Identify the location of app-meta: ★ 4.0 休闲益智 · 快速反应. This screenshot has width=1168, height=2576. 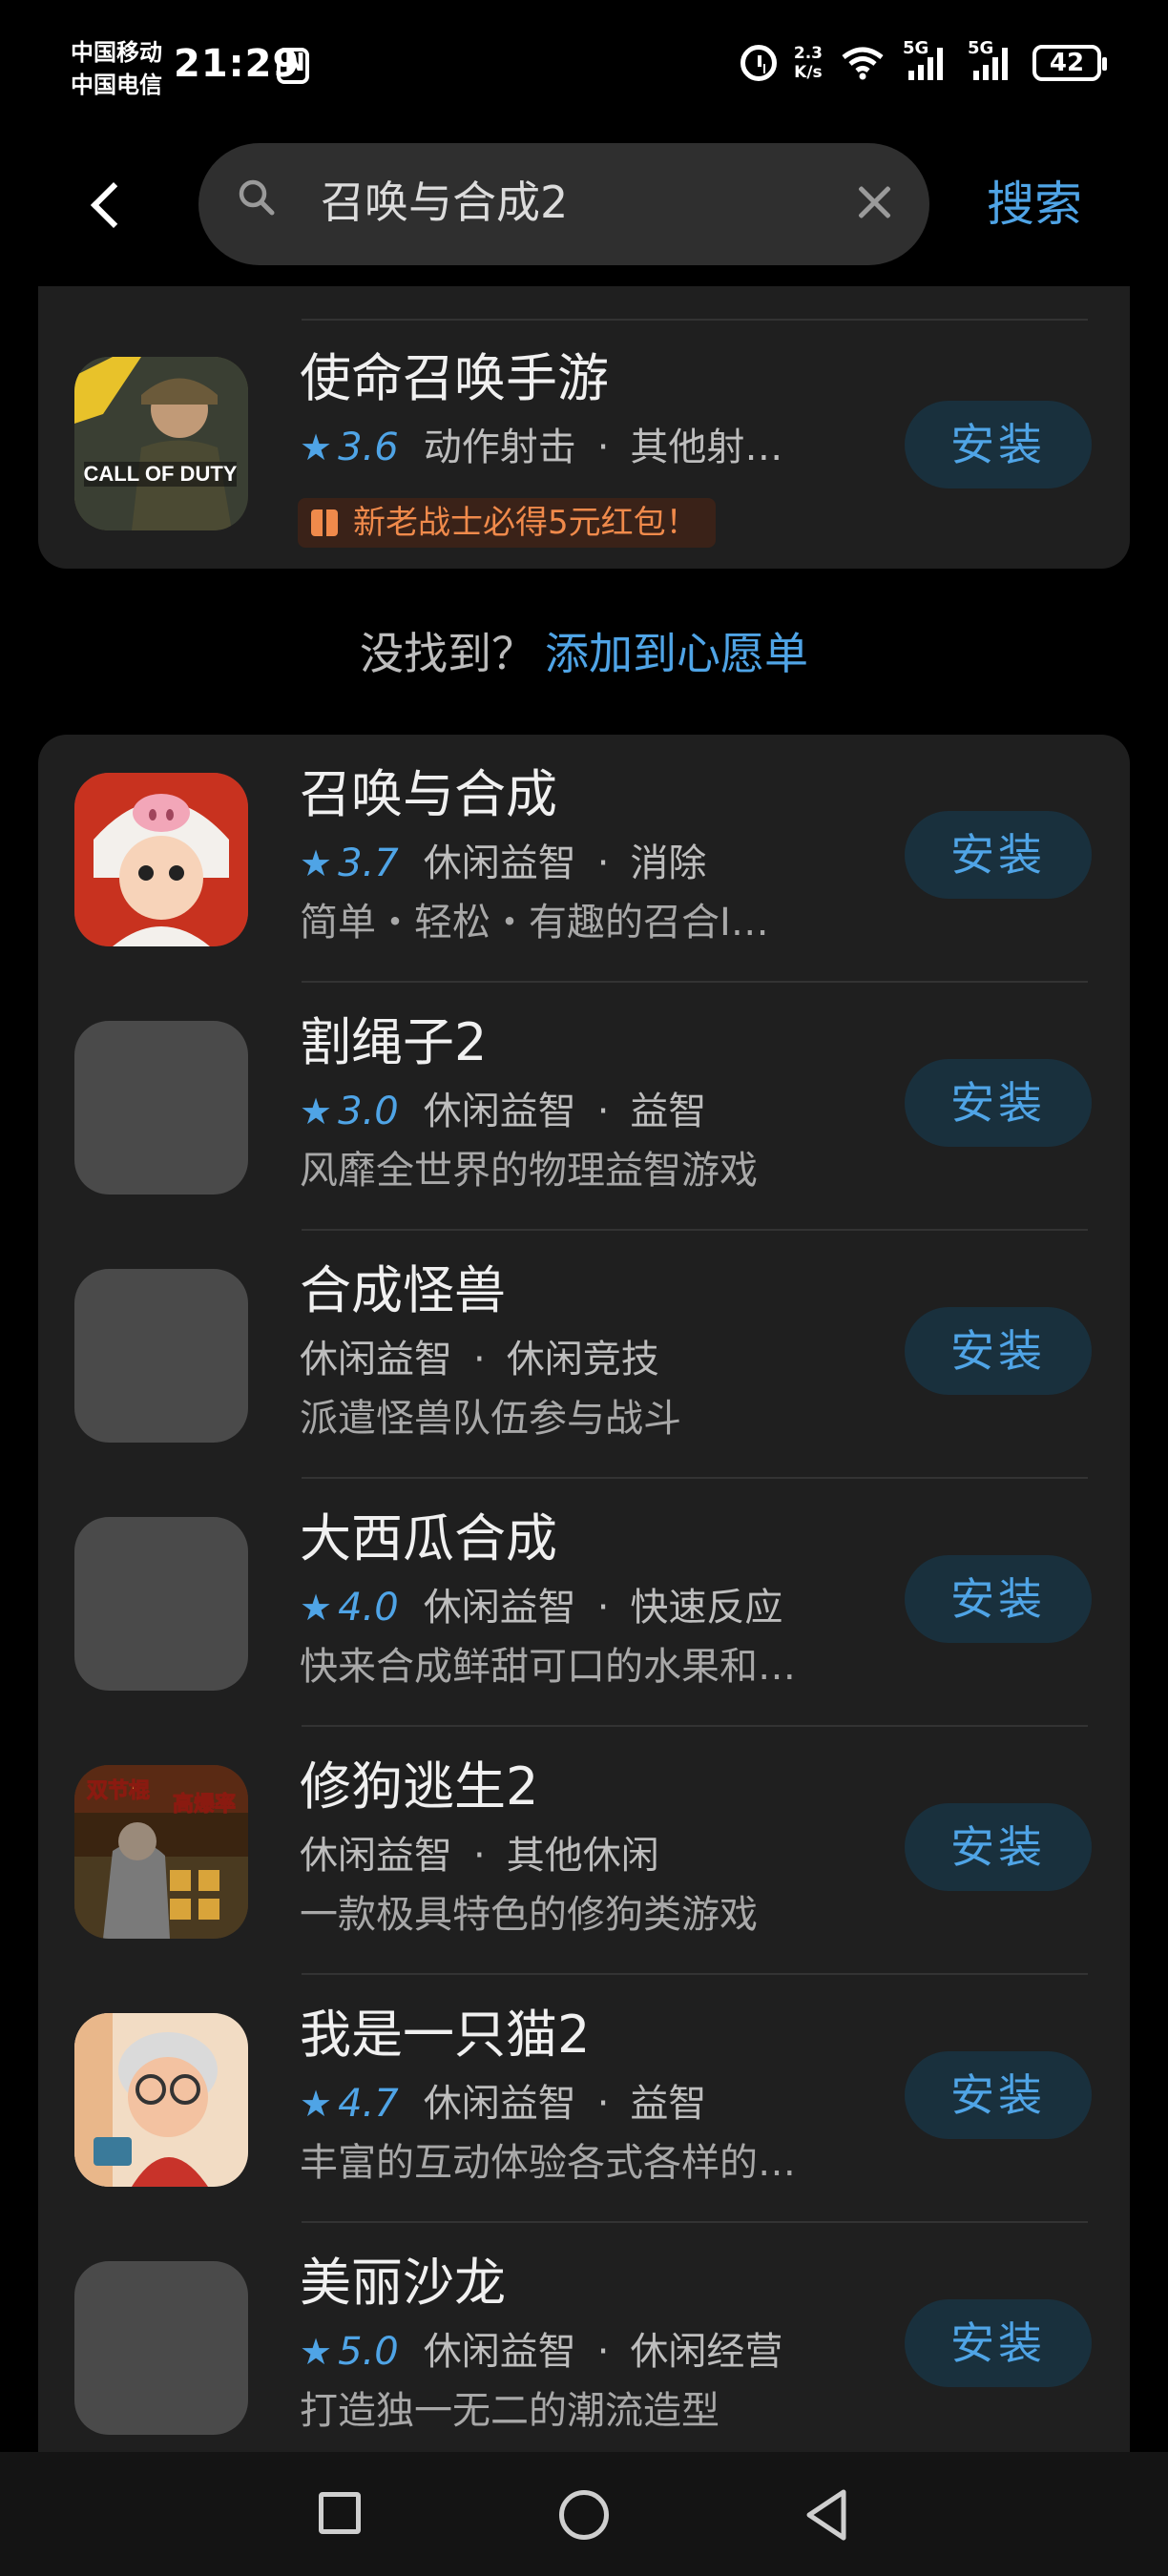
(541, 1607).